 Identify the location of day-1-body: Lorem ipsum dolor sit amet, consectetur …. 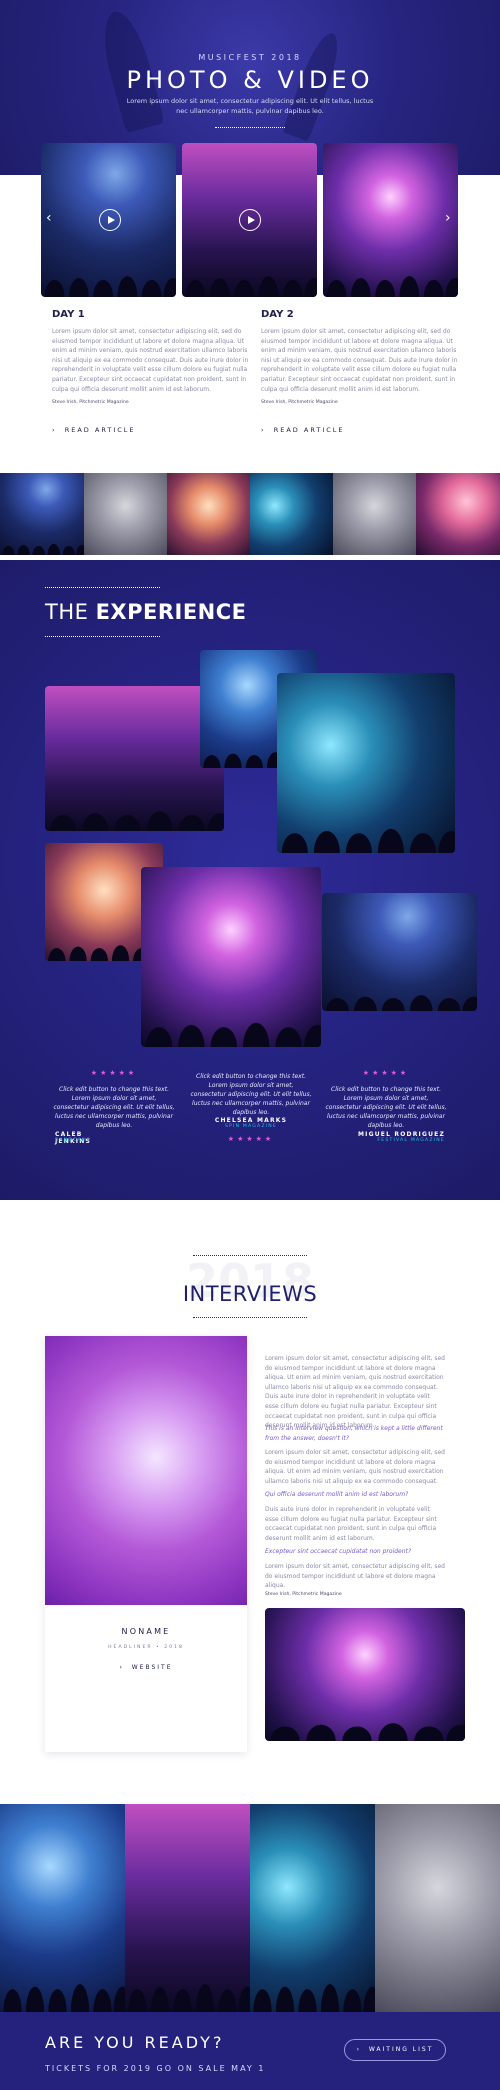
(150, 360).